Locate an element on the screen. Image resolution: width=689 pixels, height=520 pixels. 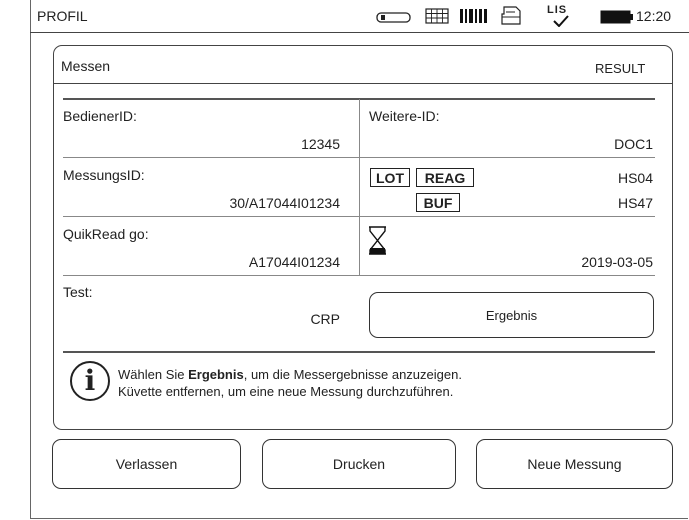
mode-label: RESULT is located at coordinates (620, 68).